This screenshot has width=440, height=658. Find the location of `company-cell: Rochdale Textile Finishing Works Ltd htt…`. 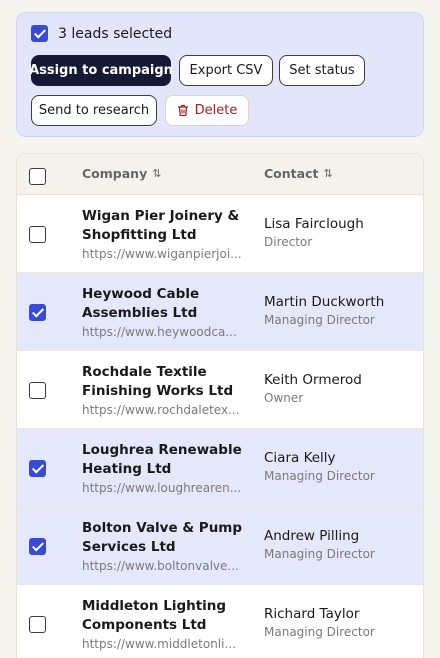

company-cell: Rochdale Textile Finishing Works Ltd htt… is located at coordinates (164, 390).